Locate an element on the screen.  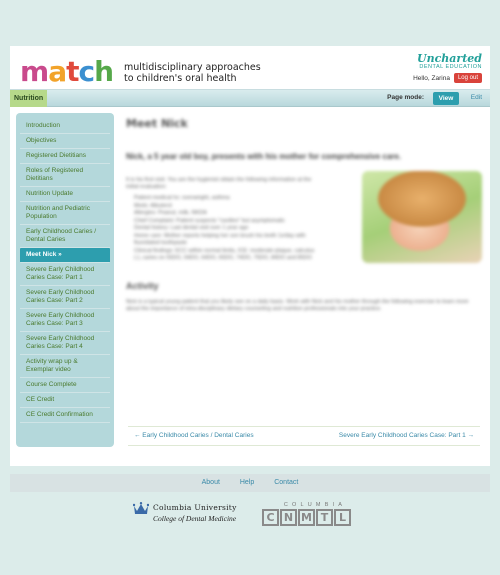
edit-mode-link: Edit is located at coordinates (476, 97).